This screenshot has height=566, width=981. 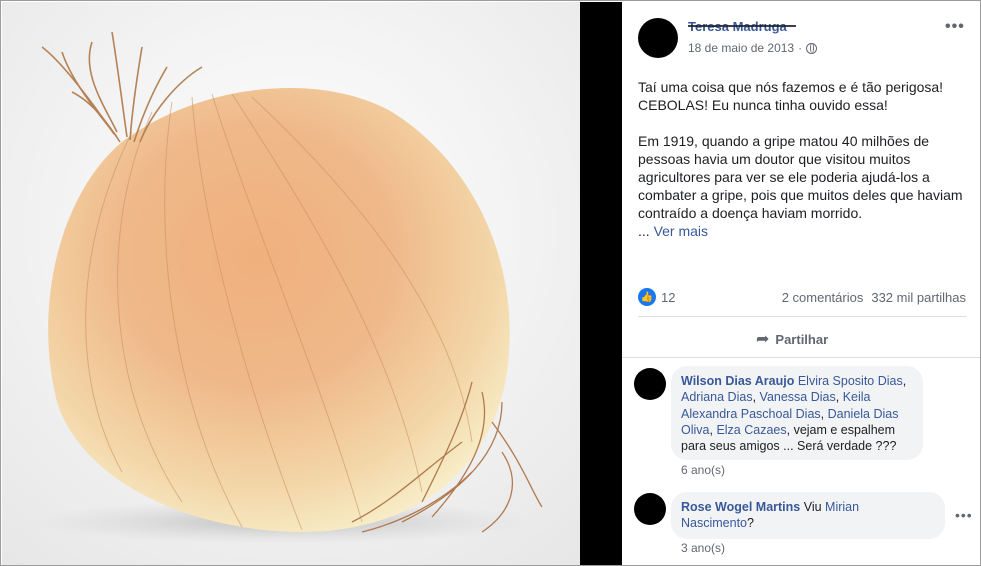 What do you see at coordinates (750, 523) in the screenshot?
I see `comment-text: ?` at bounding box center [750, 523].